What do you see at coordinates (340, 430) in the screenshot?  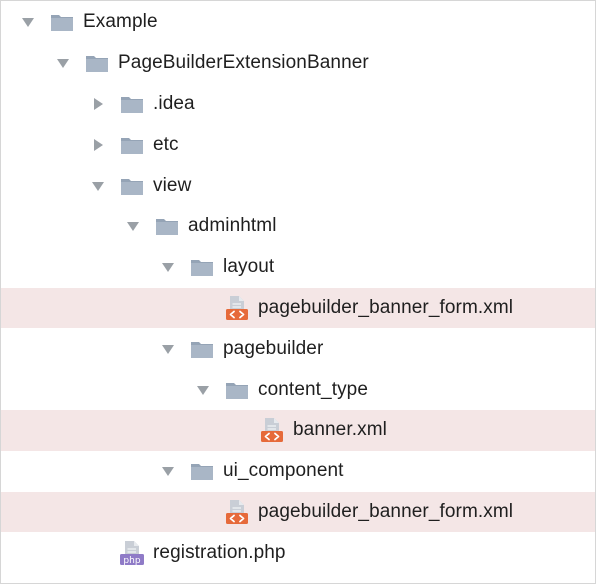 I see `tree-item-label: banner.xml` at bounding box center [340, 430].